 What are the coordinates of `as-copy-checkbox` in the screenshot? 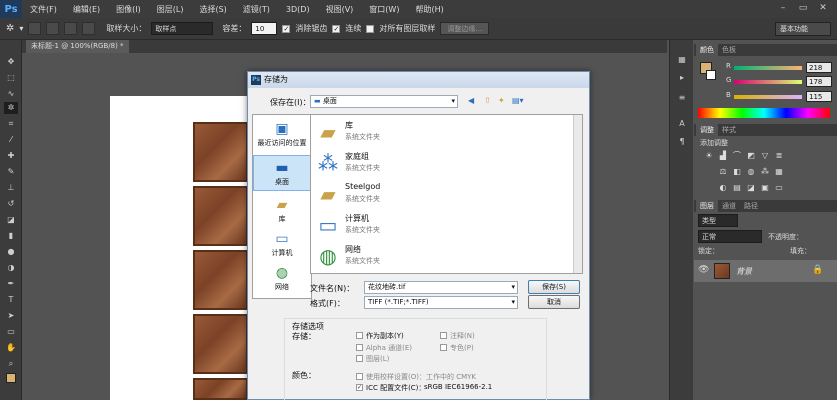 It's located at (359, 335).